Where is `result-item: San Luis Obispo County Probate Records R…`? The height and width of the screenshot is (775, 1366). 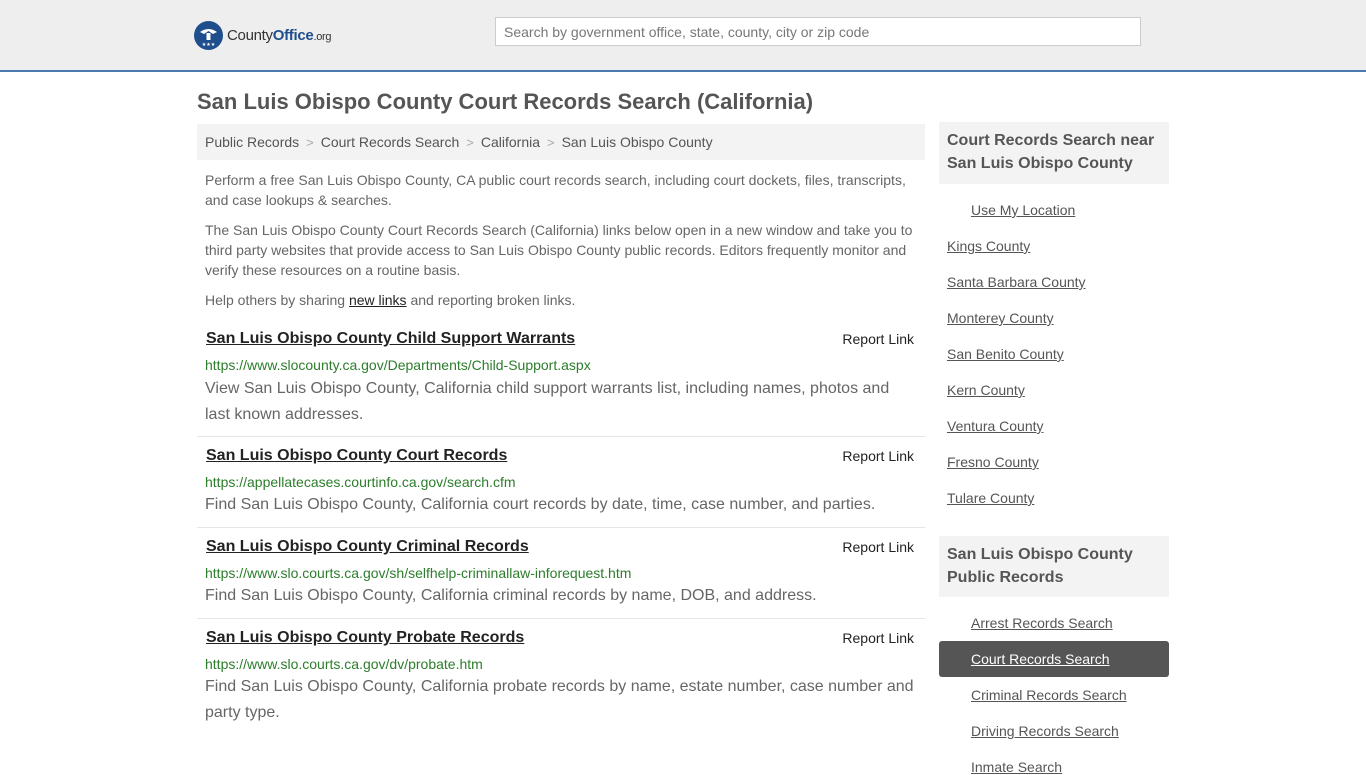
result-item: San Luis Obispo County Probate Records R… is located at coordinates (561, 684).